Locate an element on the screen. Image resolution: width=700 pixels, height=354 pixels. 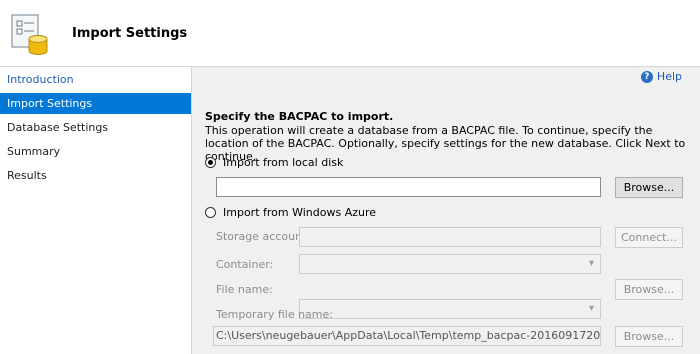
storage-account-input is located at coordinates (450, 237).